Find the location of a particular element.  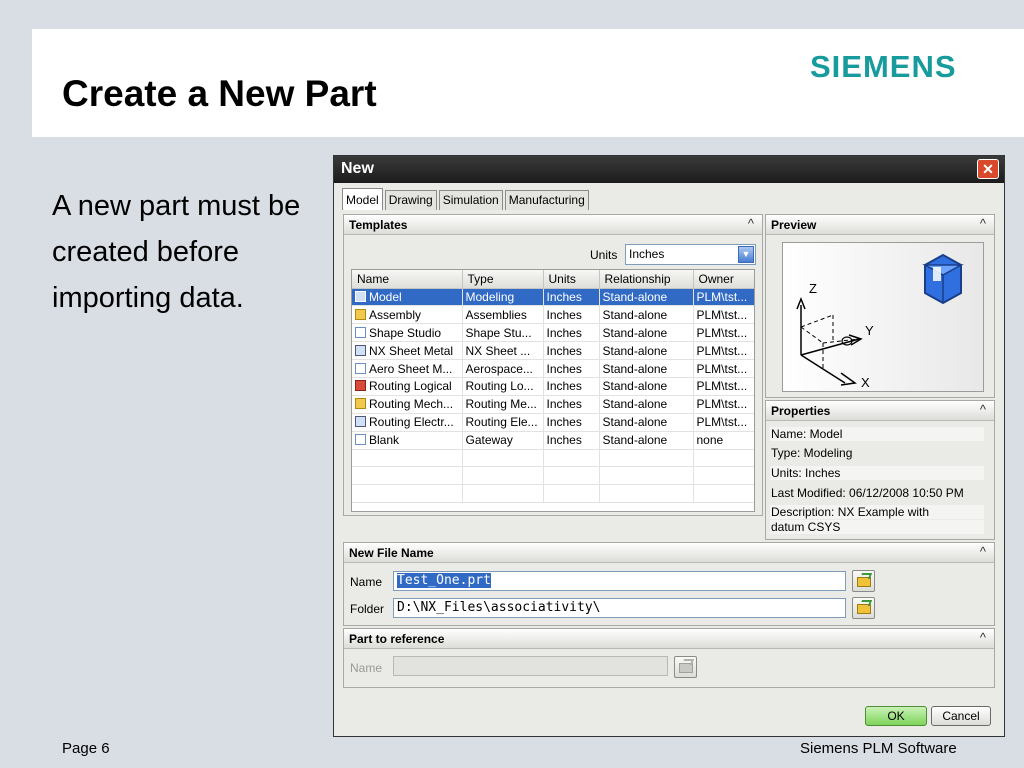

table-cell-name: Routing Logical is located at coordinates (407, 386).